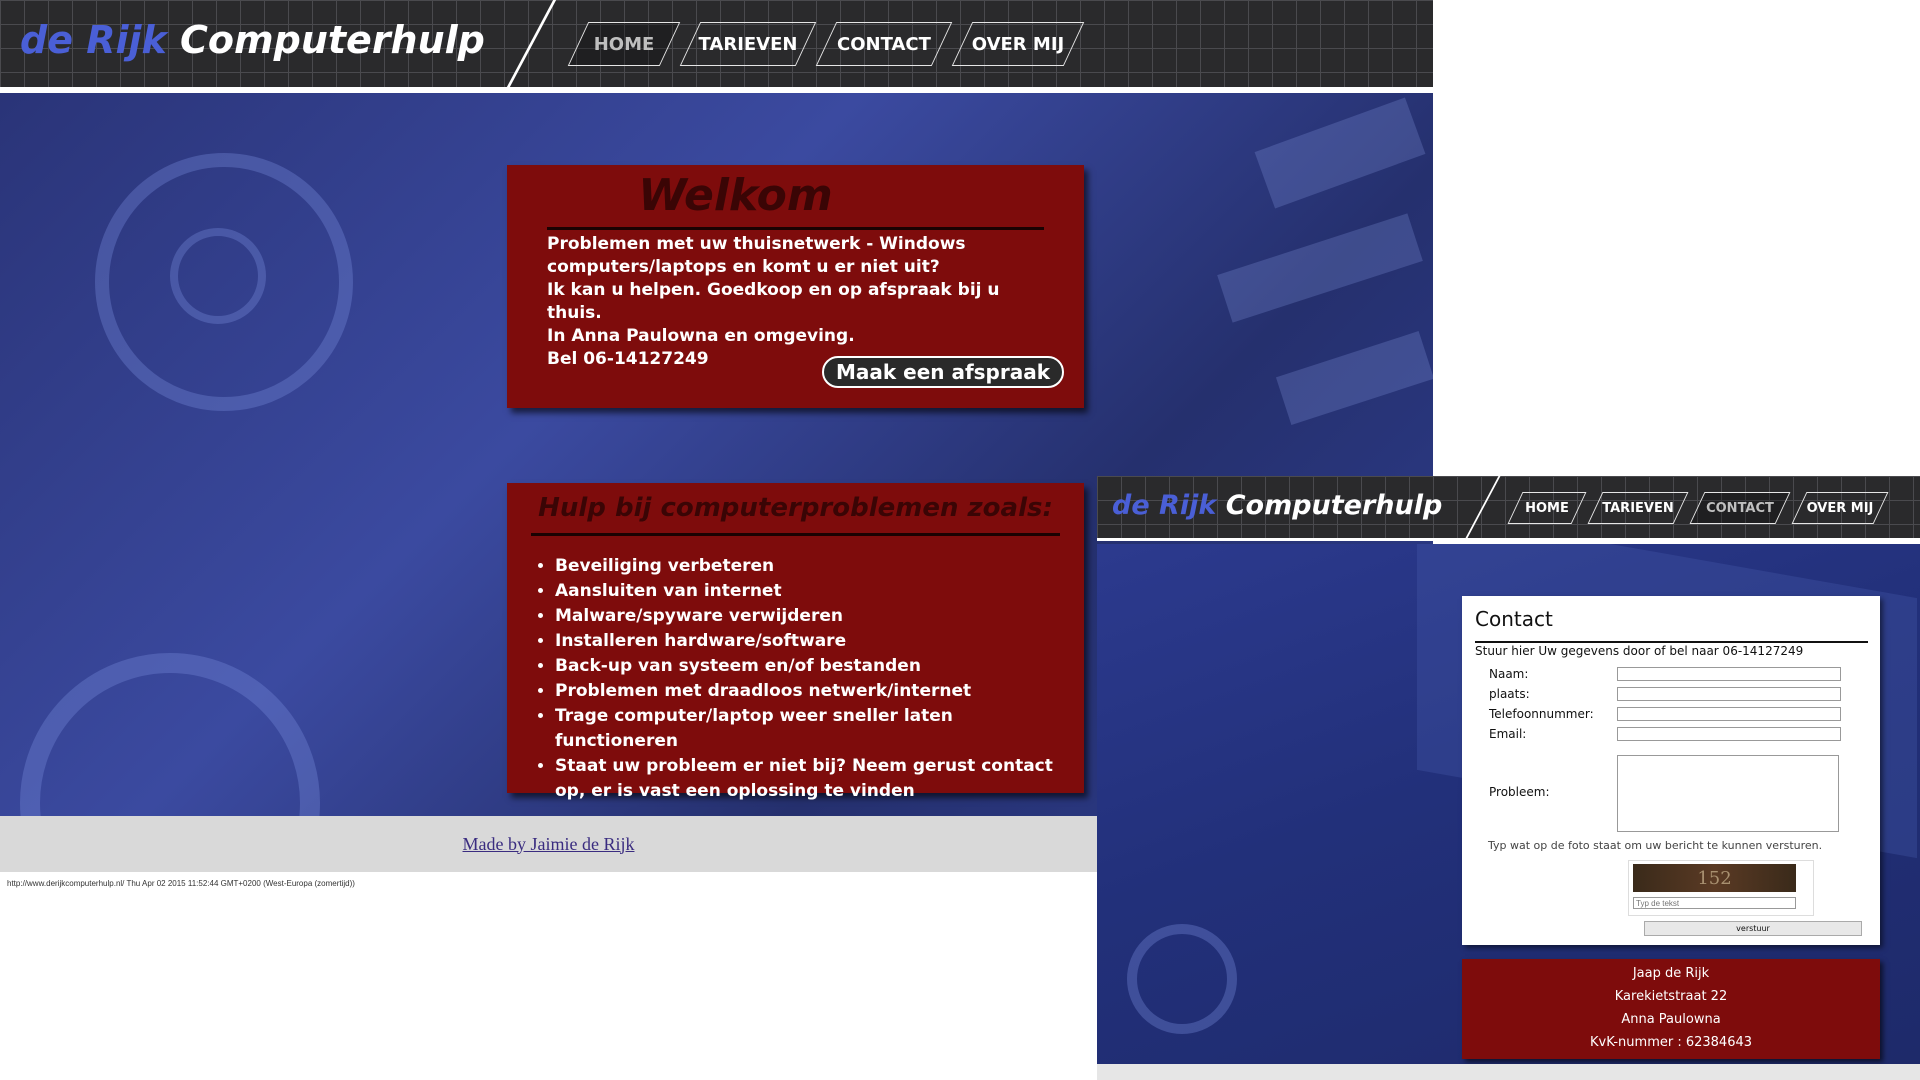 This screenshot has width=1920, height=1080. I want to click on help-item: Problemen met draadloos netwerk/internet, so click(807, 691).